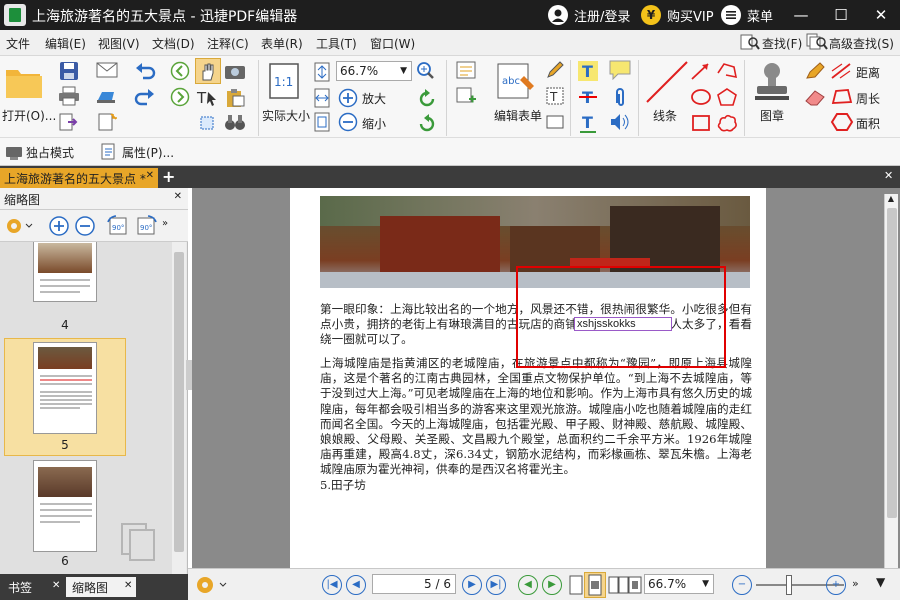 Image resolution: width=900 pixels, height=600 pixels. Describe the element at coordinates (528, 585) in the screenshot. I see `go-back-button: ◀` at that location.